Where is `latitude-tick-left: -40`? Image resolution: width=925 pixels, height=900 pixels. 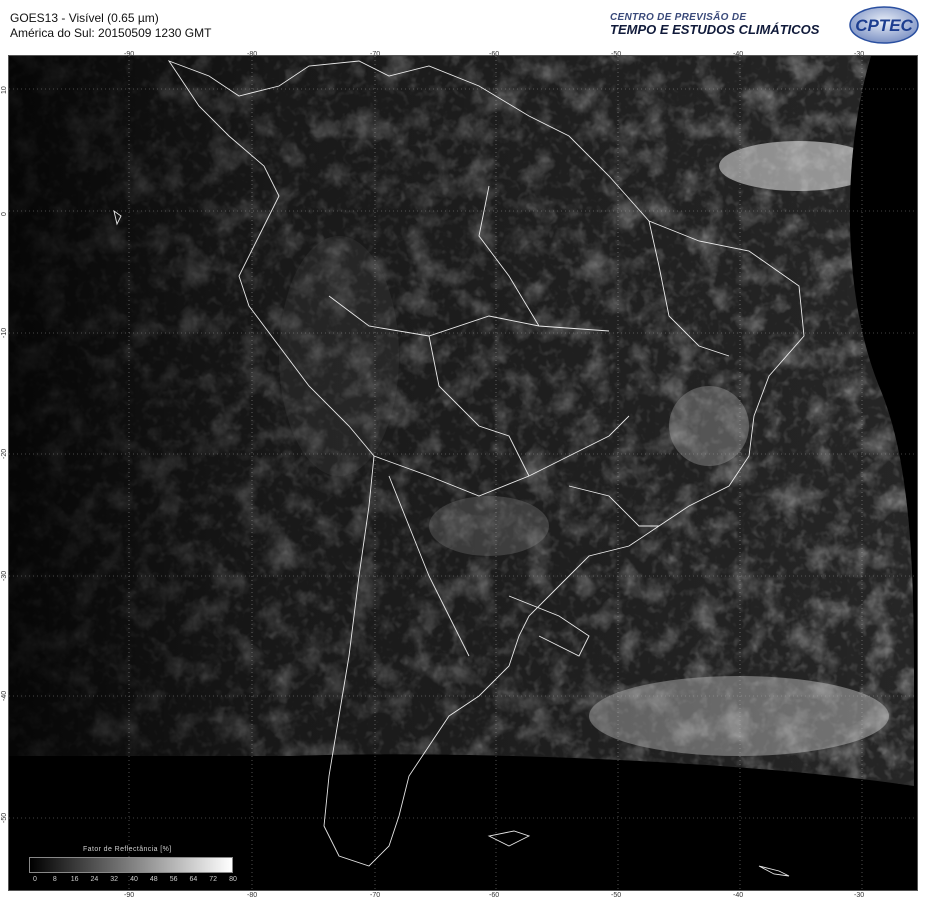 latitude-tick-left: -40 is located at coordinates (4, 695).